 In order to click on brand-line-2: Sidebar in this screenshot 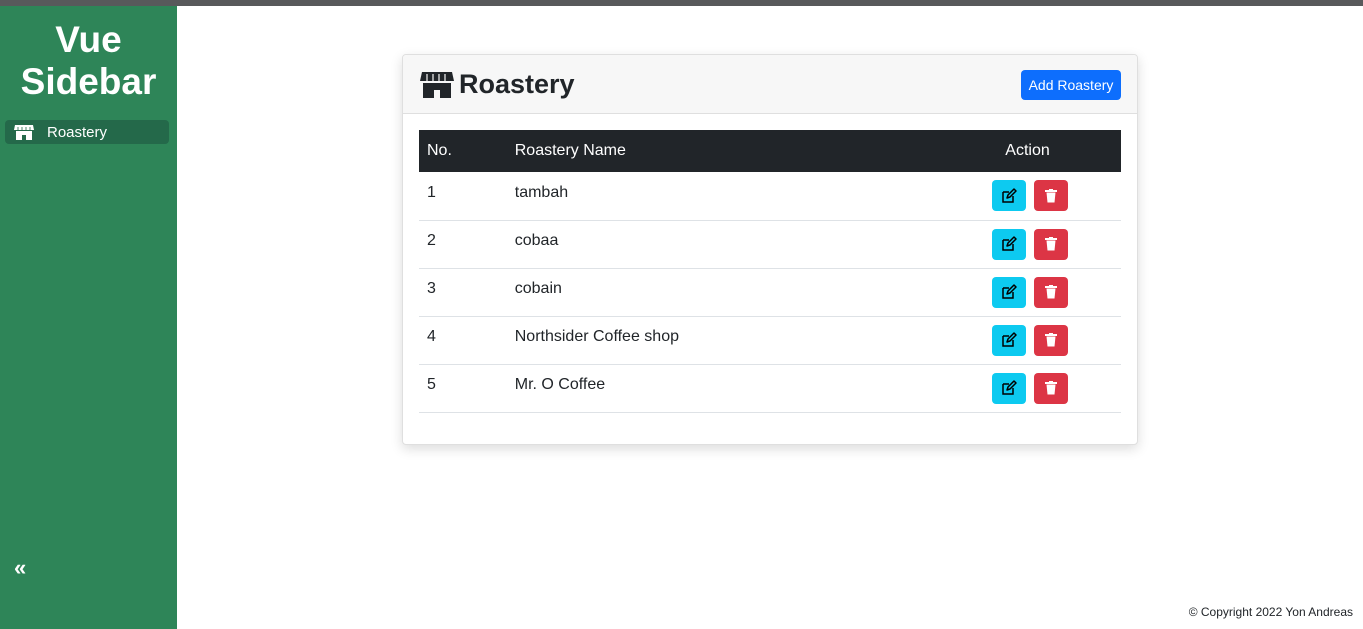, I will do `click(88, 81)`.